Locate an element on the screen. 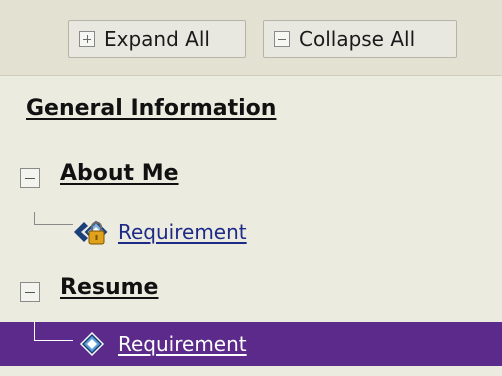 The height and width of the screenshot is (376, 502). tree-item-about-me-requirement: Requirement is located at coordinates (251, 232).